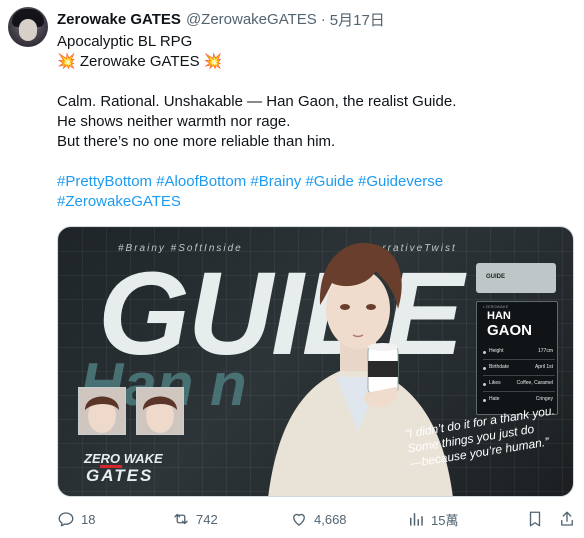 The width and height of the screenshot is (584, 538). What do you see at coordinates (76, 519) in the screenshot?
I see `reply-button: 18` at bounding box center [76, 519].